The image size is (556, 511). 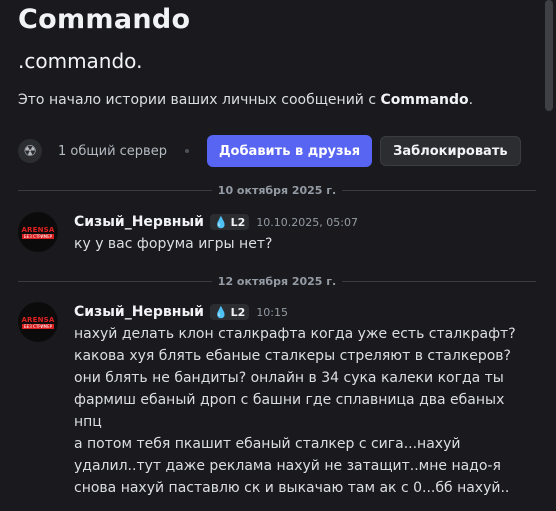 I want to click on date-divider-label: 12 октября 2025 г., so click(x=277, y=281).